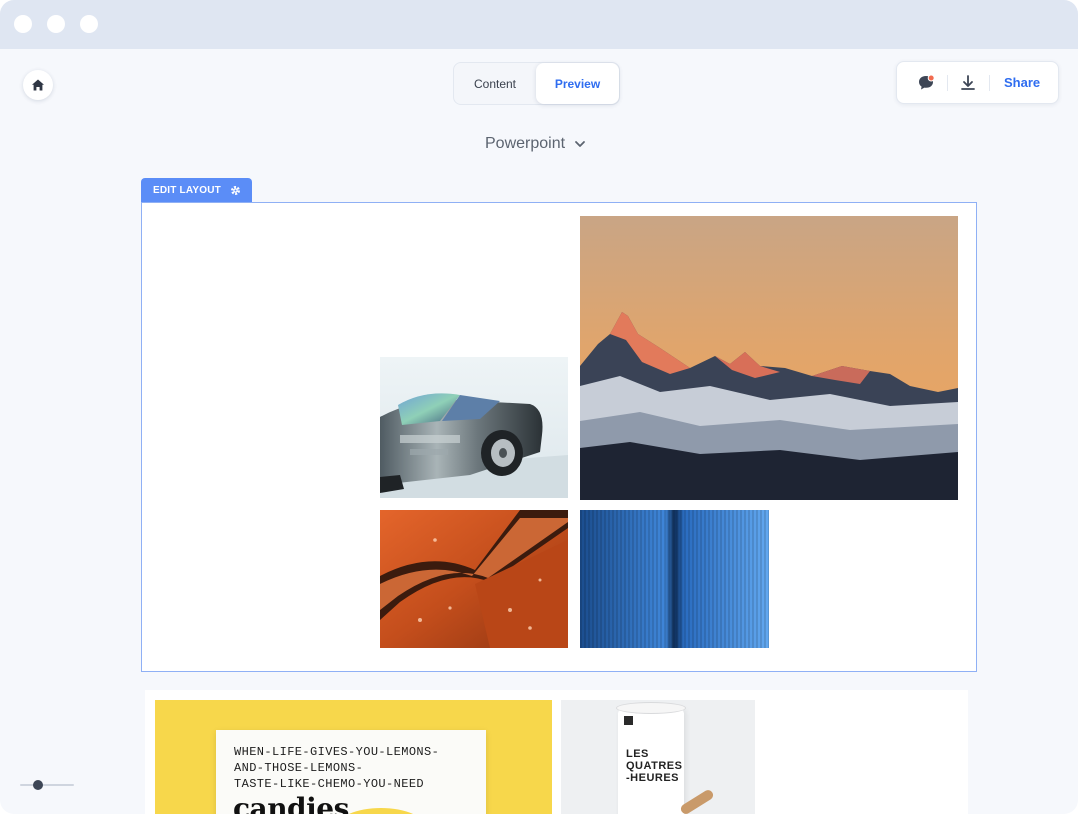 The image size is (1078, 814). What do you see at coordinates (525, 143) in the screenshot?
I see `format-select-value: Powerpoint` at bounding box center [525, 143].